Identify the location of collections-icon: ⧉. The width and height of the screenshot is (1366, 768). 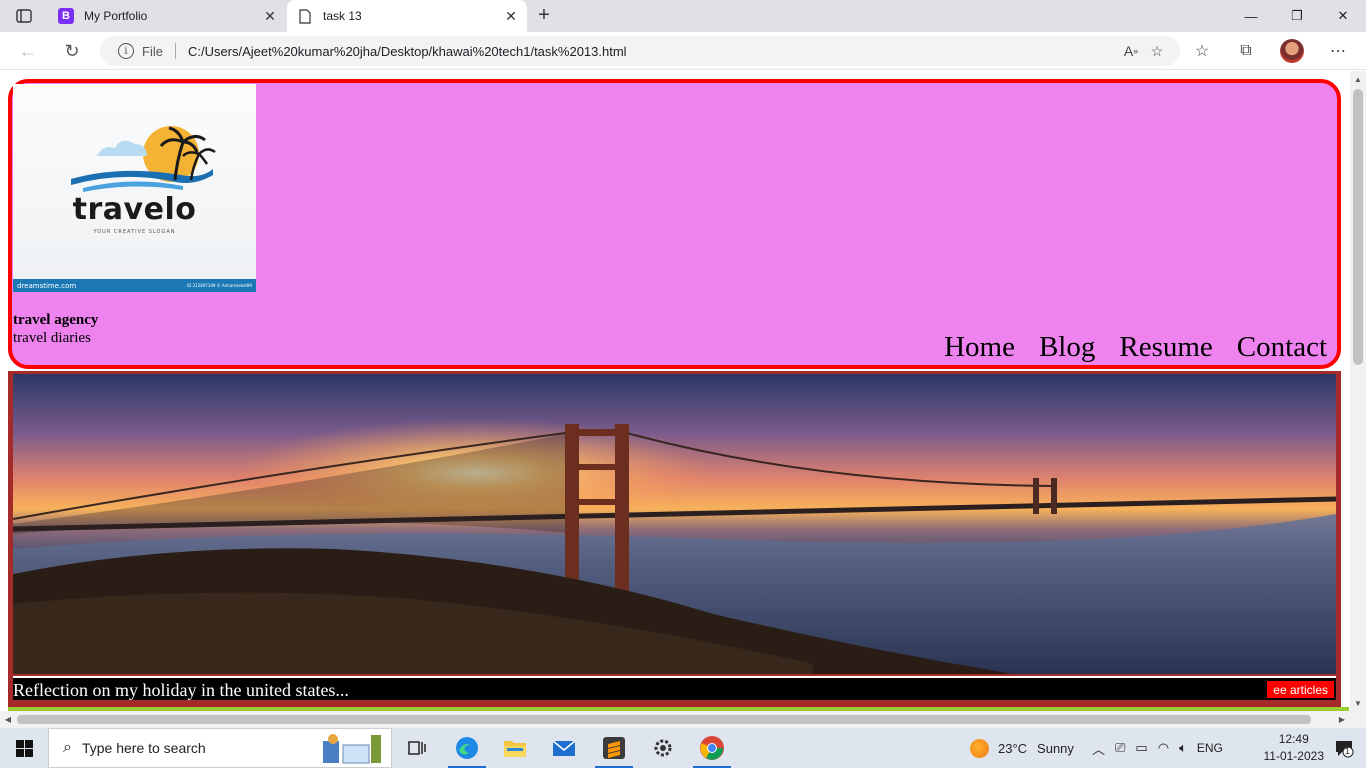
(1246, 51).